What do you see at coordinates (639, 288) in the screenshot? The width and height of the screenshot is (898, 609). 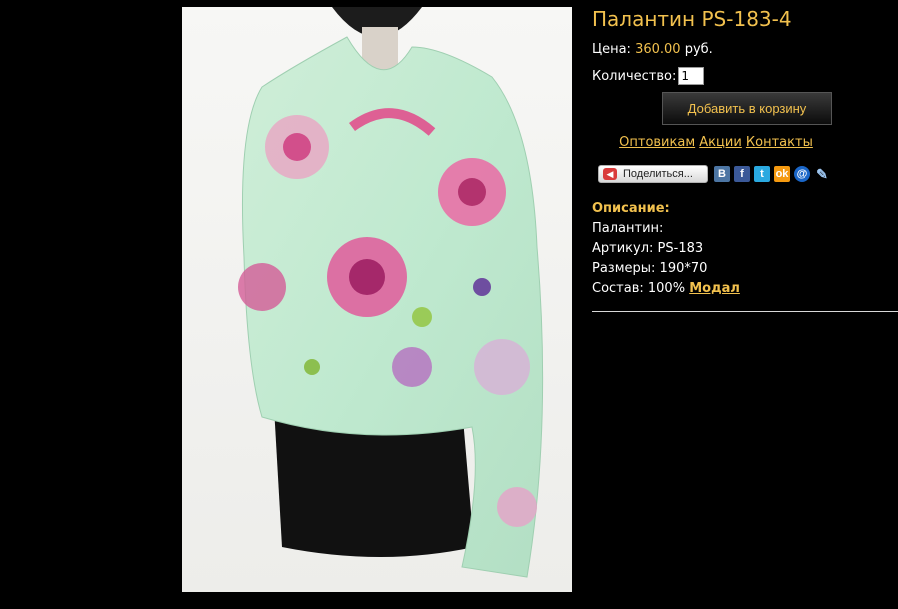 I see `composition-prefix: Состав: 100%` at bounding box center [639, 288].